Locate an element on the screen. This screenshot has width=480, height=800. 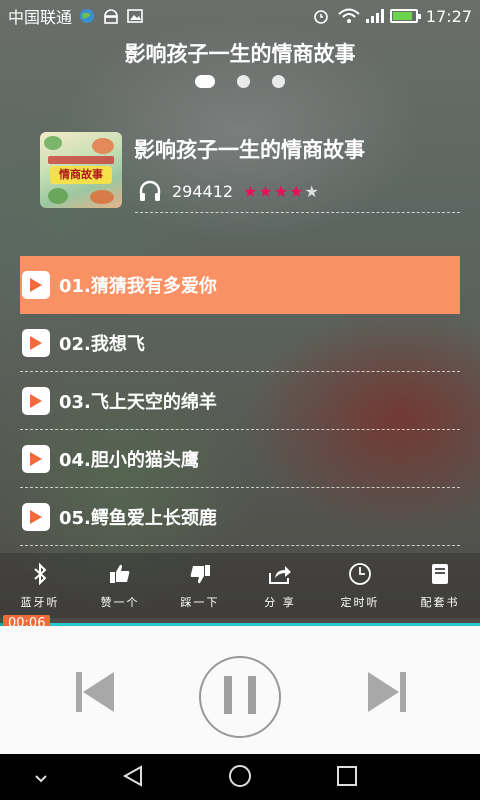
timer-button: 定时听 is located at coordinates (360, 585).